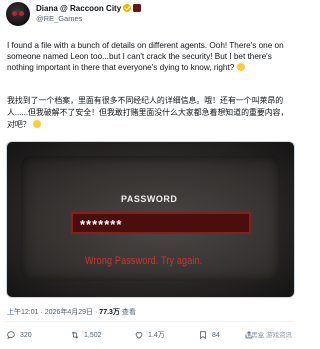 This screenshot has width=320, height=349. What do you see at coordinates (75, 335) in the screenshot?
I see `retweet-icon` at bounding box center [75, 335].